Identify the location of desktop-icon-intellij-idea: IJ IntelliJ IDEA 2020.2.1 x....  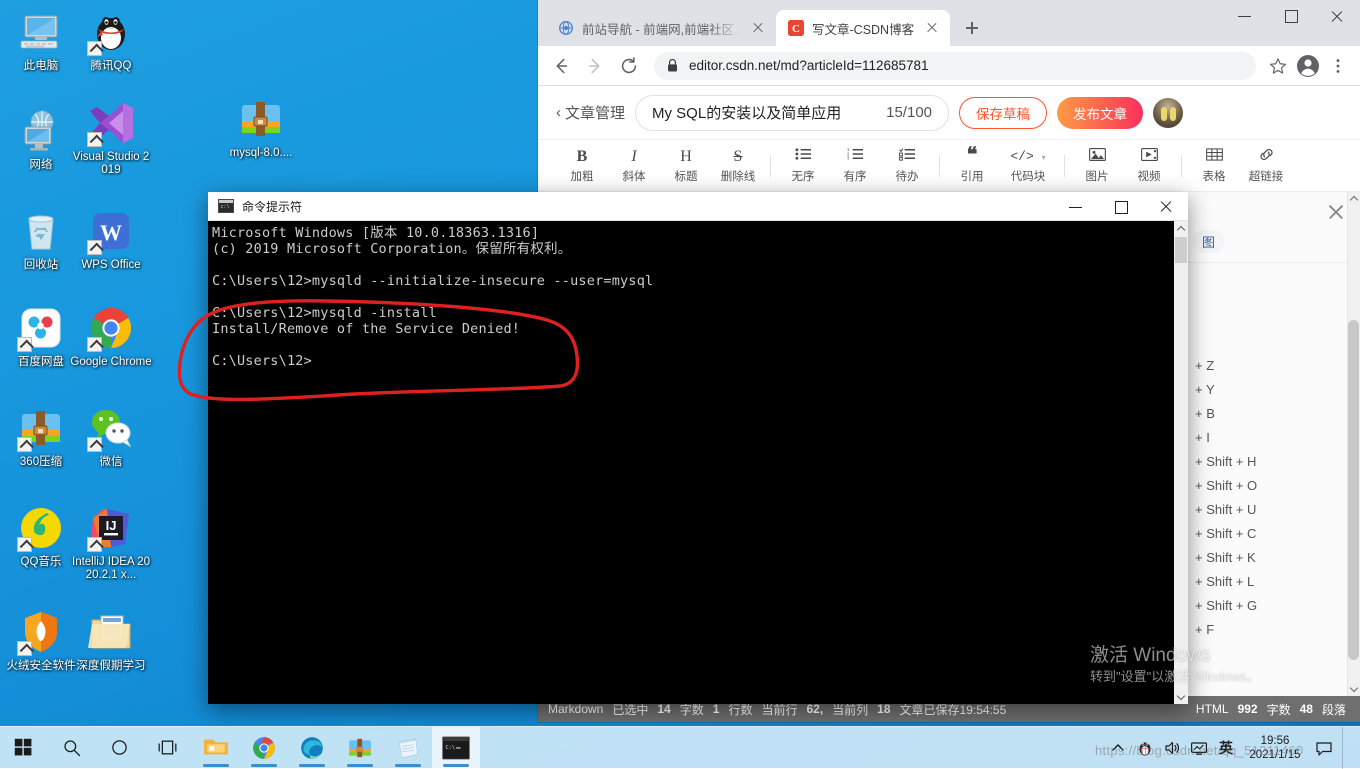
(111, 543).